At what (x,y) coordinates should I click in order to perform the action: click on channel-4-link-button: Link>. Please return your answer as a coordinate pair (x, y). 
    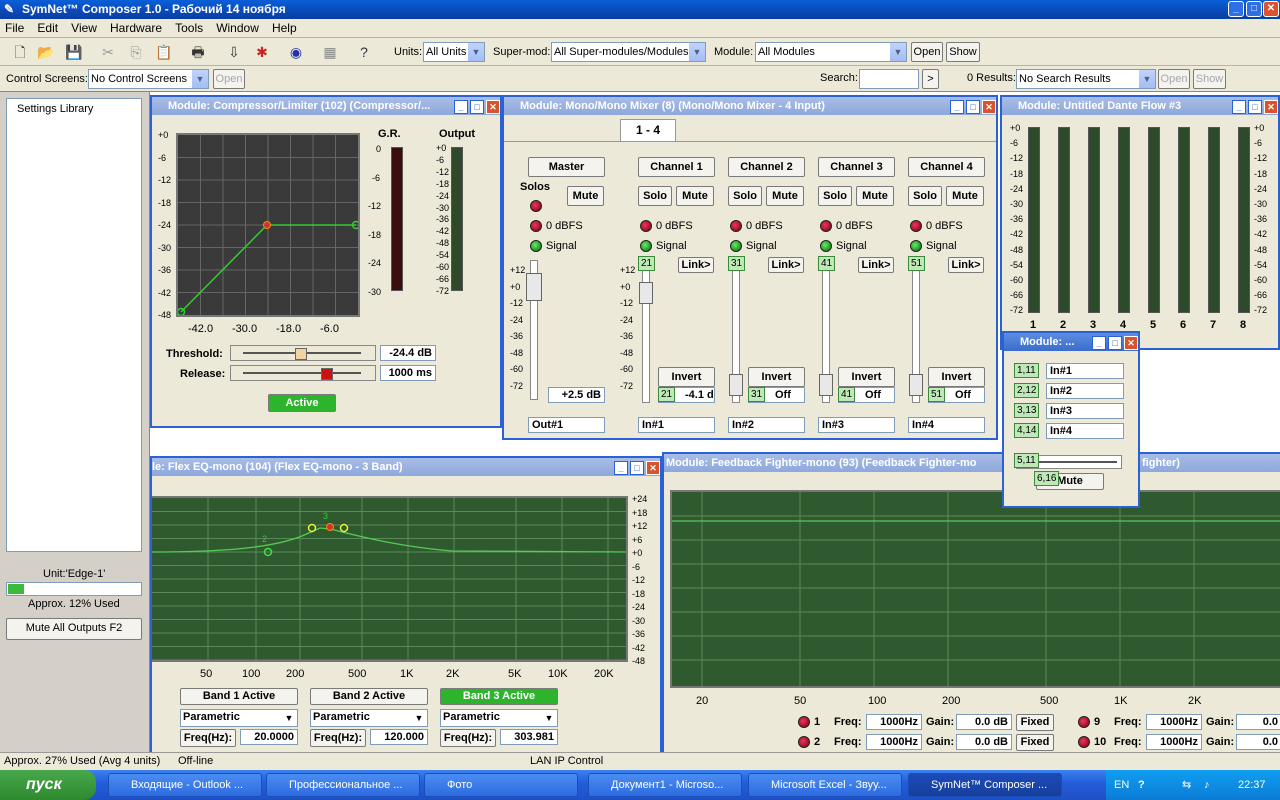
    Looking at the image, I should click on (966, 265).